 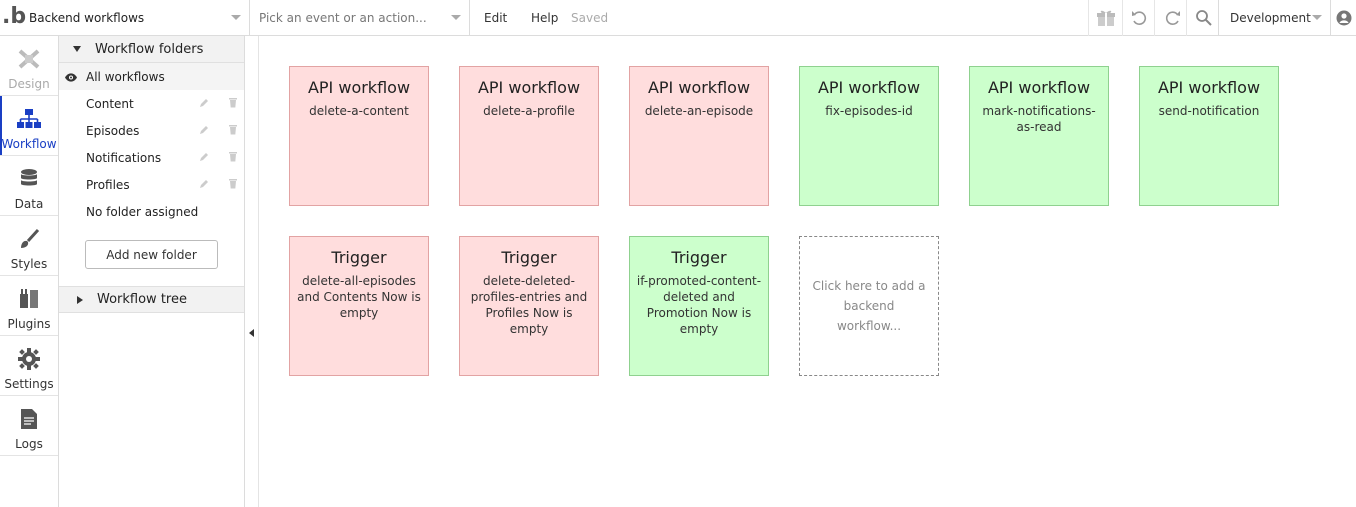 I want to click on folder-item: Notifications, so click(x=151, y=157).